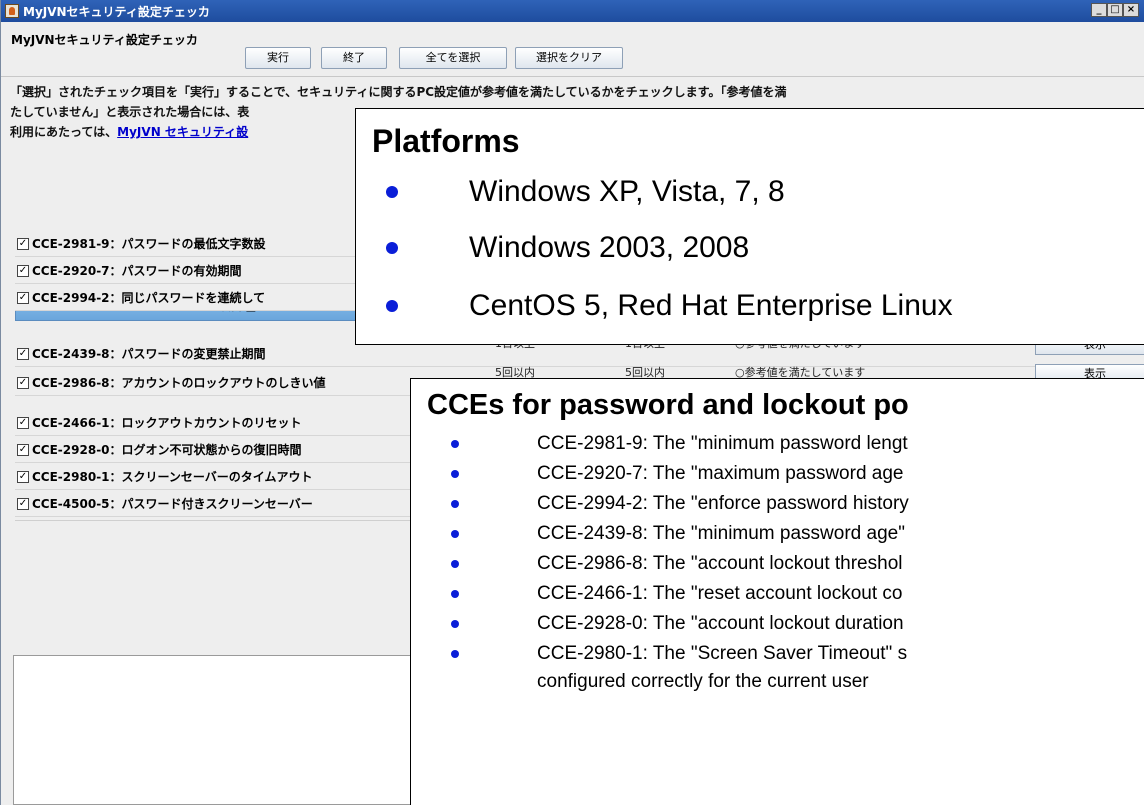 This screenshot has height=805, width=1144. I want to click on cce-text: CCE-2980-1: The "Screen Saver Timeout" s, so click(722, 653).